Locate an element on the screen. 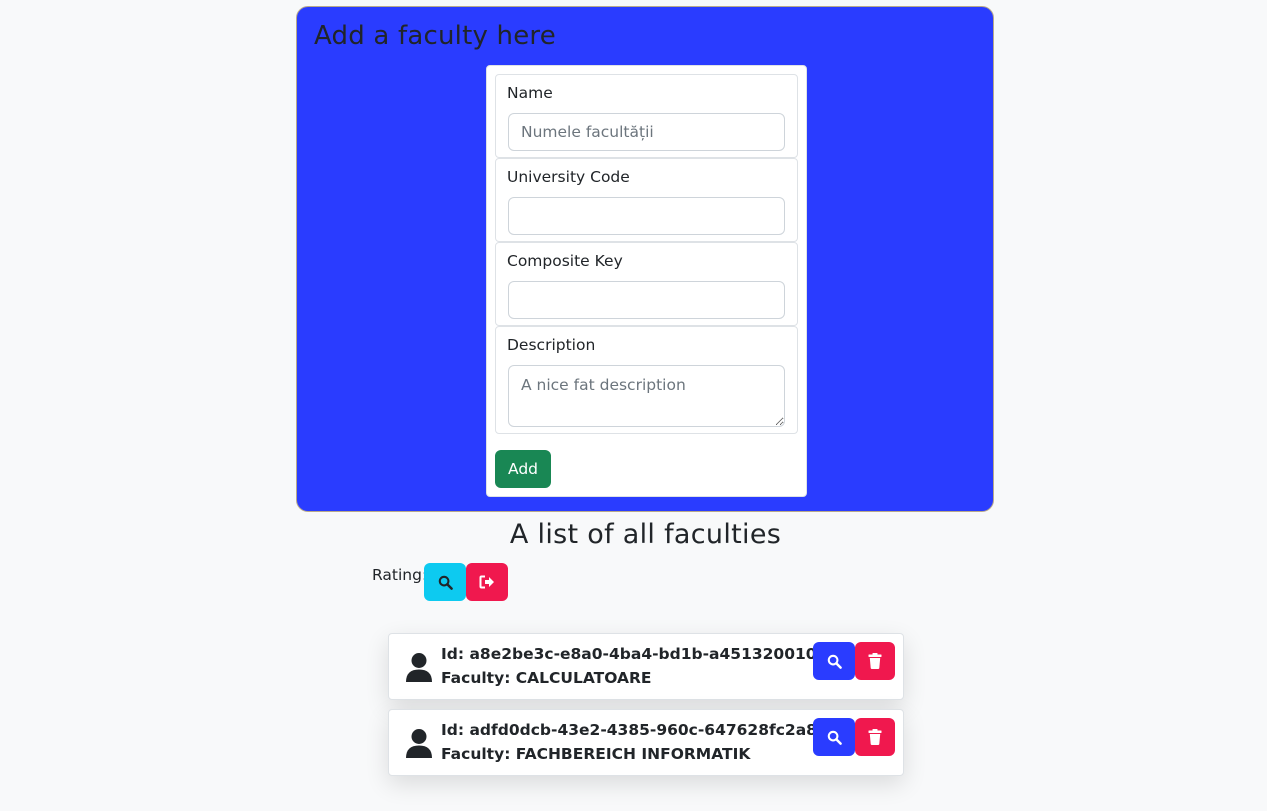 The height and width of the screenshot is (811, 1267). description-label: Description is located at coordinates (551, 345).